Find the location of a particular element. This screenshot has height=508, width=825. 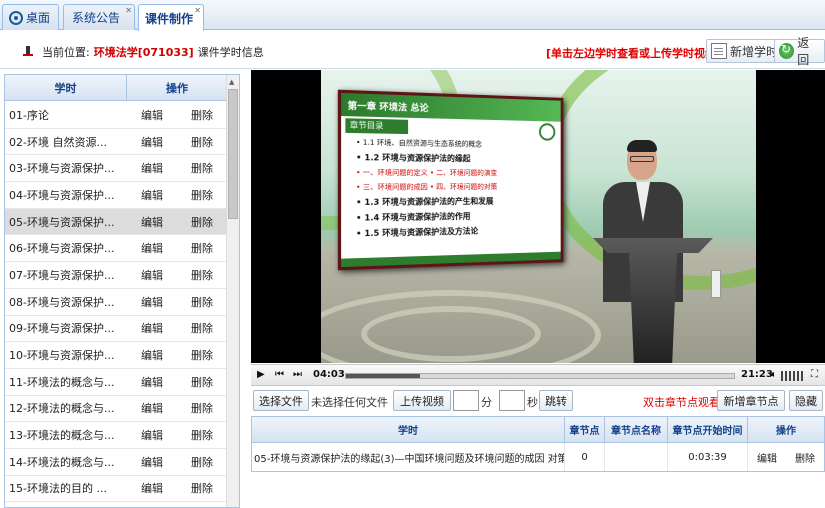

tab-announcements: 系统公告 ✕ is located at coordinates (99, 17).